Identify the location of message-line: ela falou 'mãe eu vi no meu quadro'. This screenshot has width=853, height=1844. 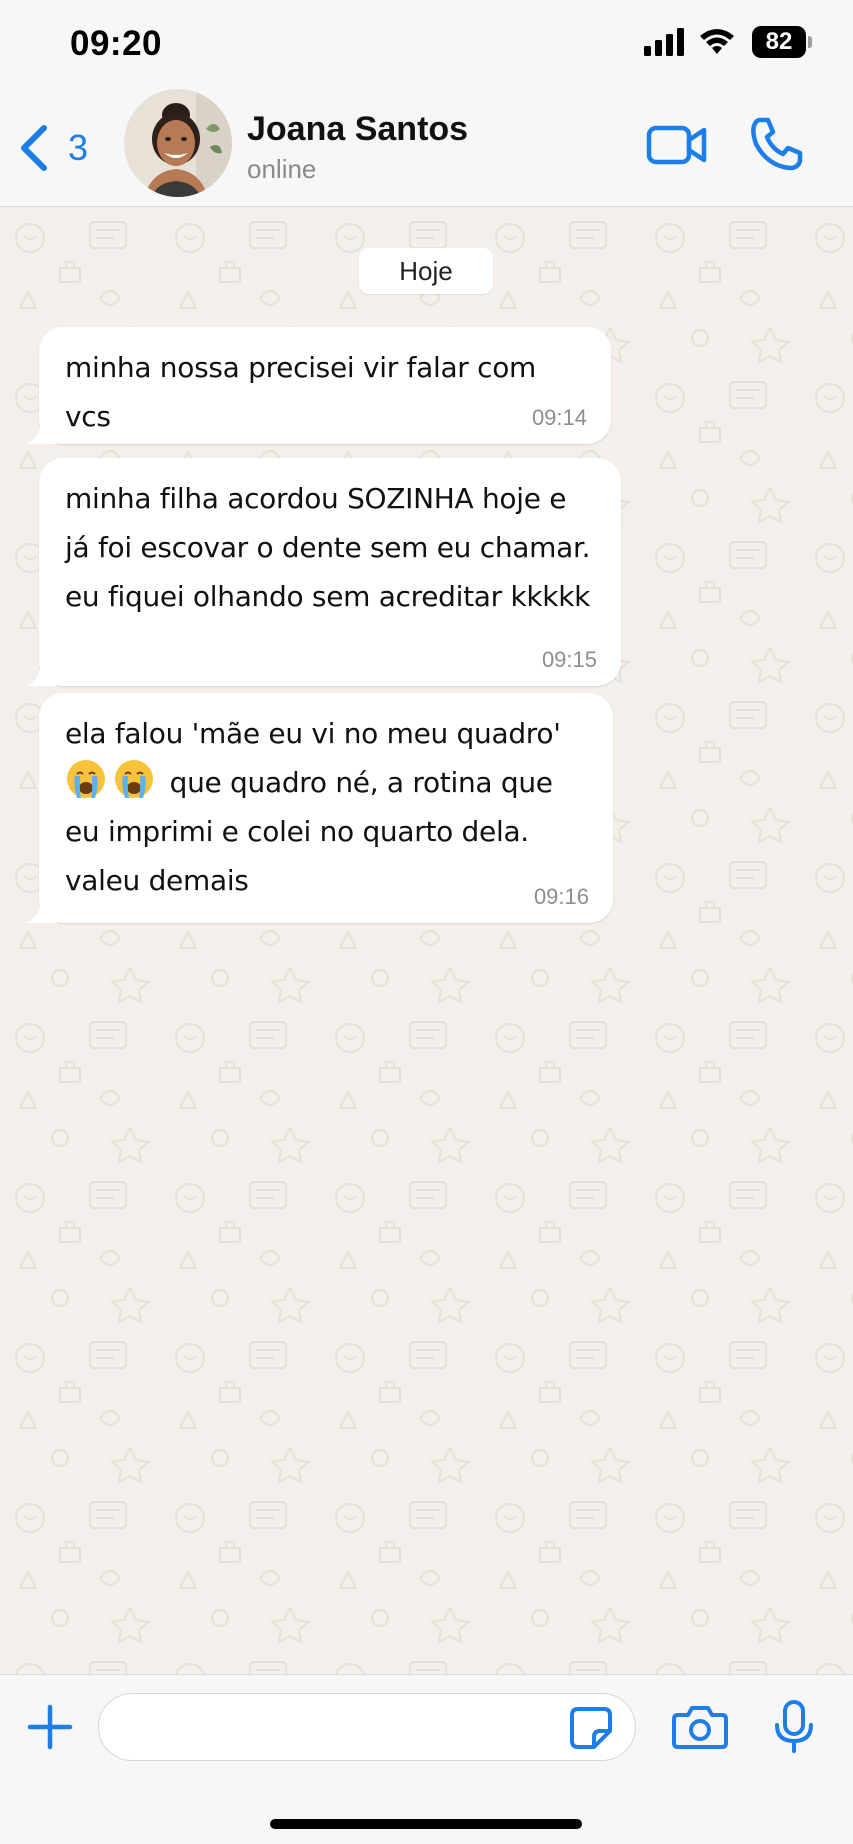
(313, 733).